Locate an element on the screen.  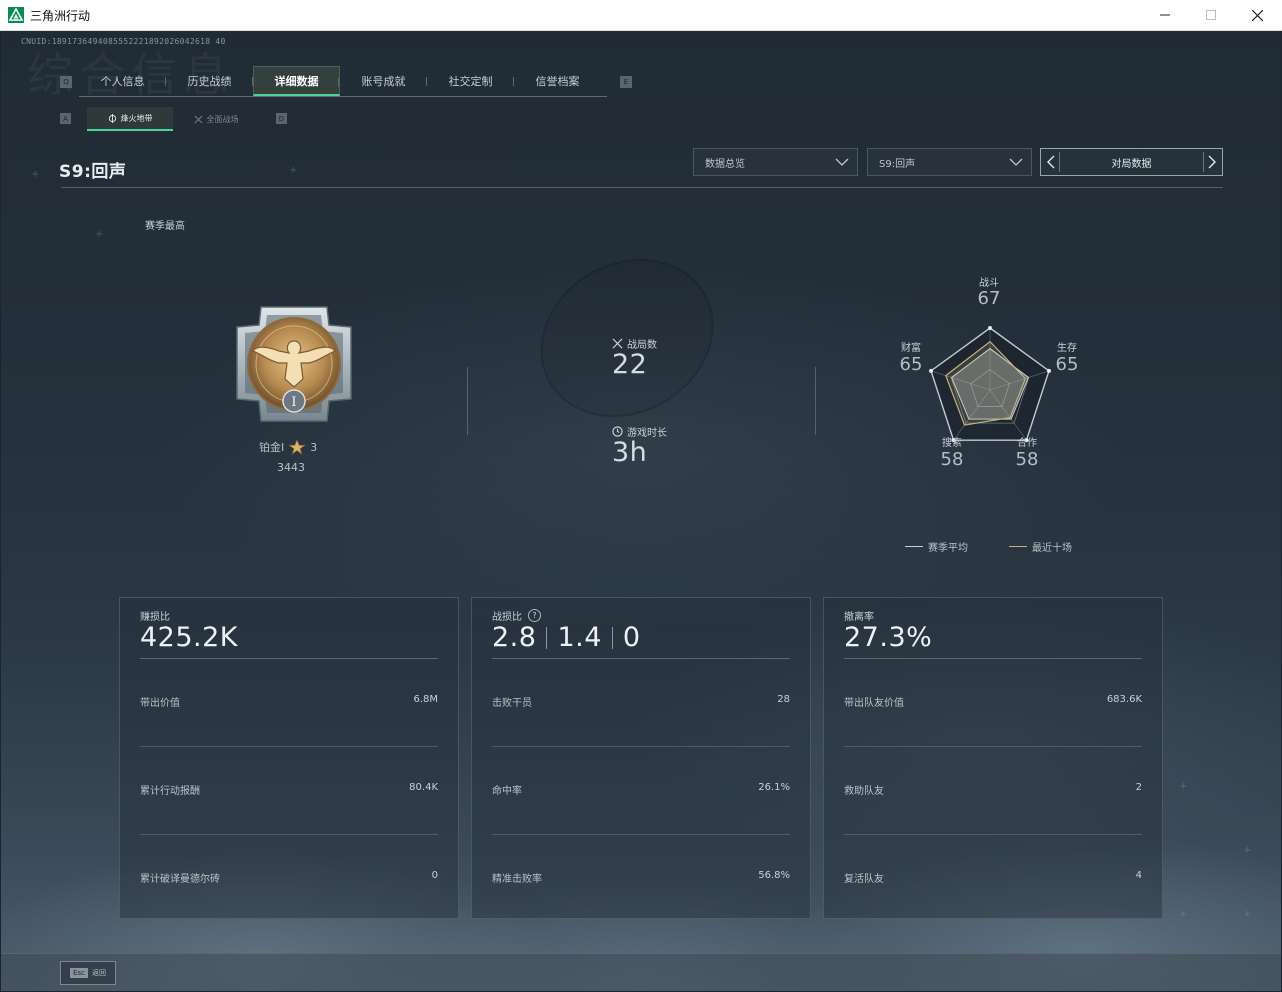
section-divider is located at coordinates (467, 401).